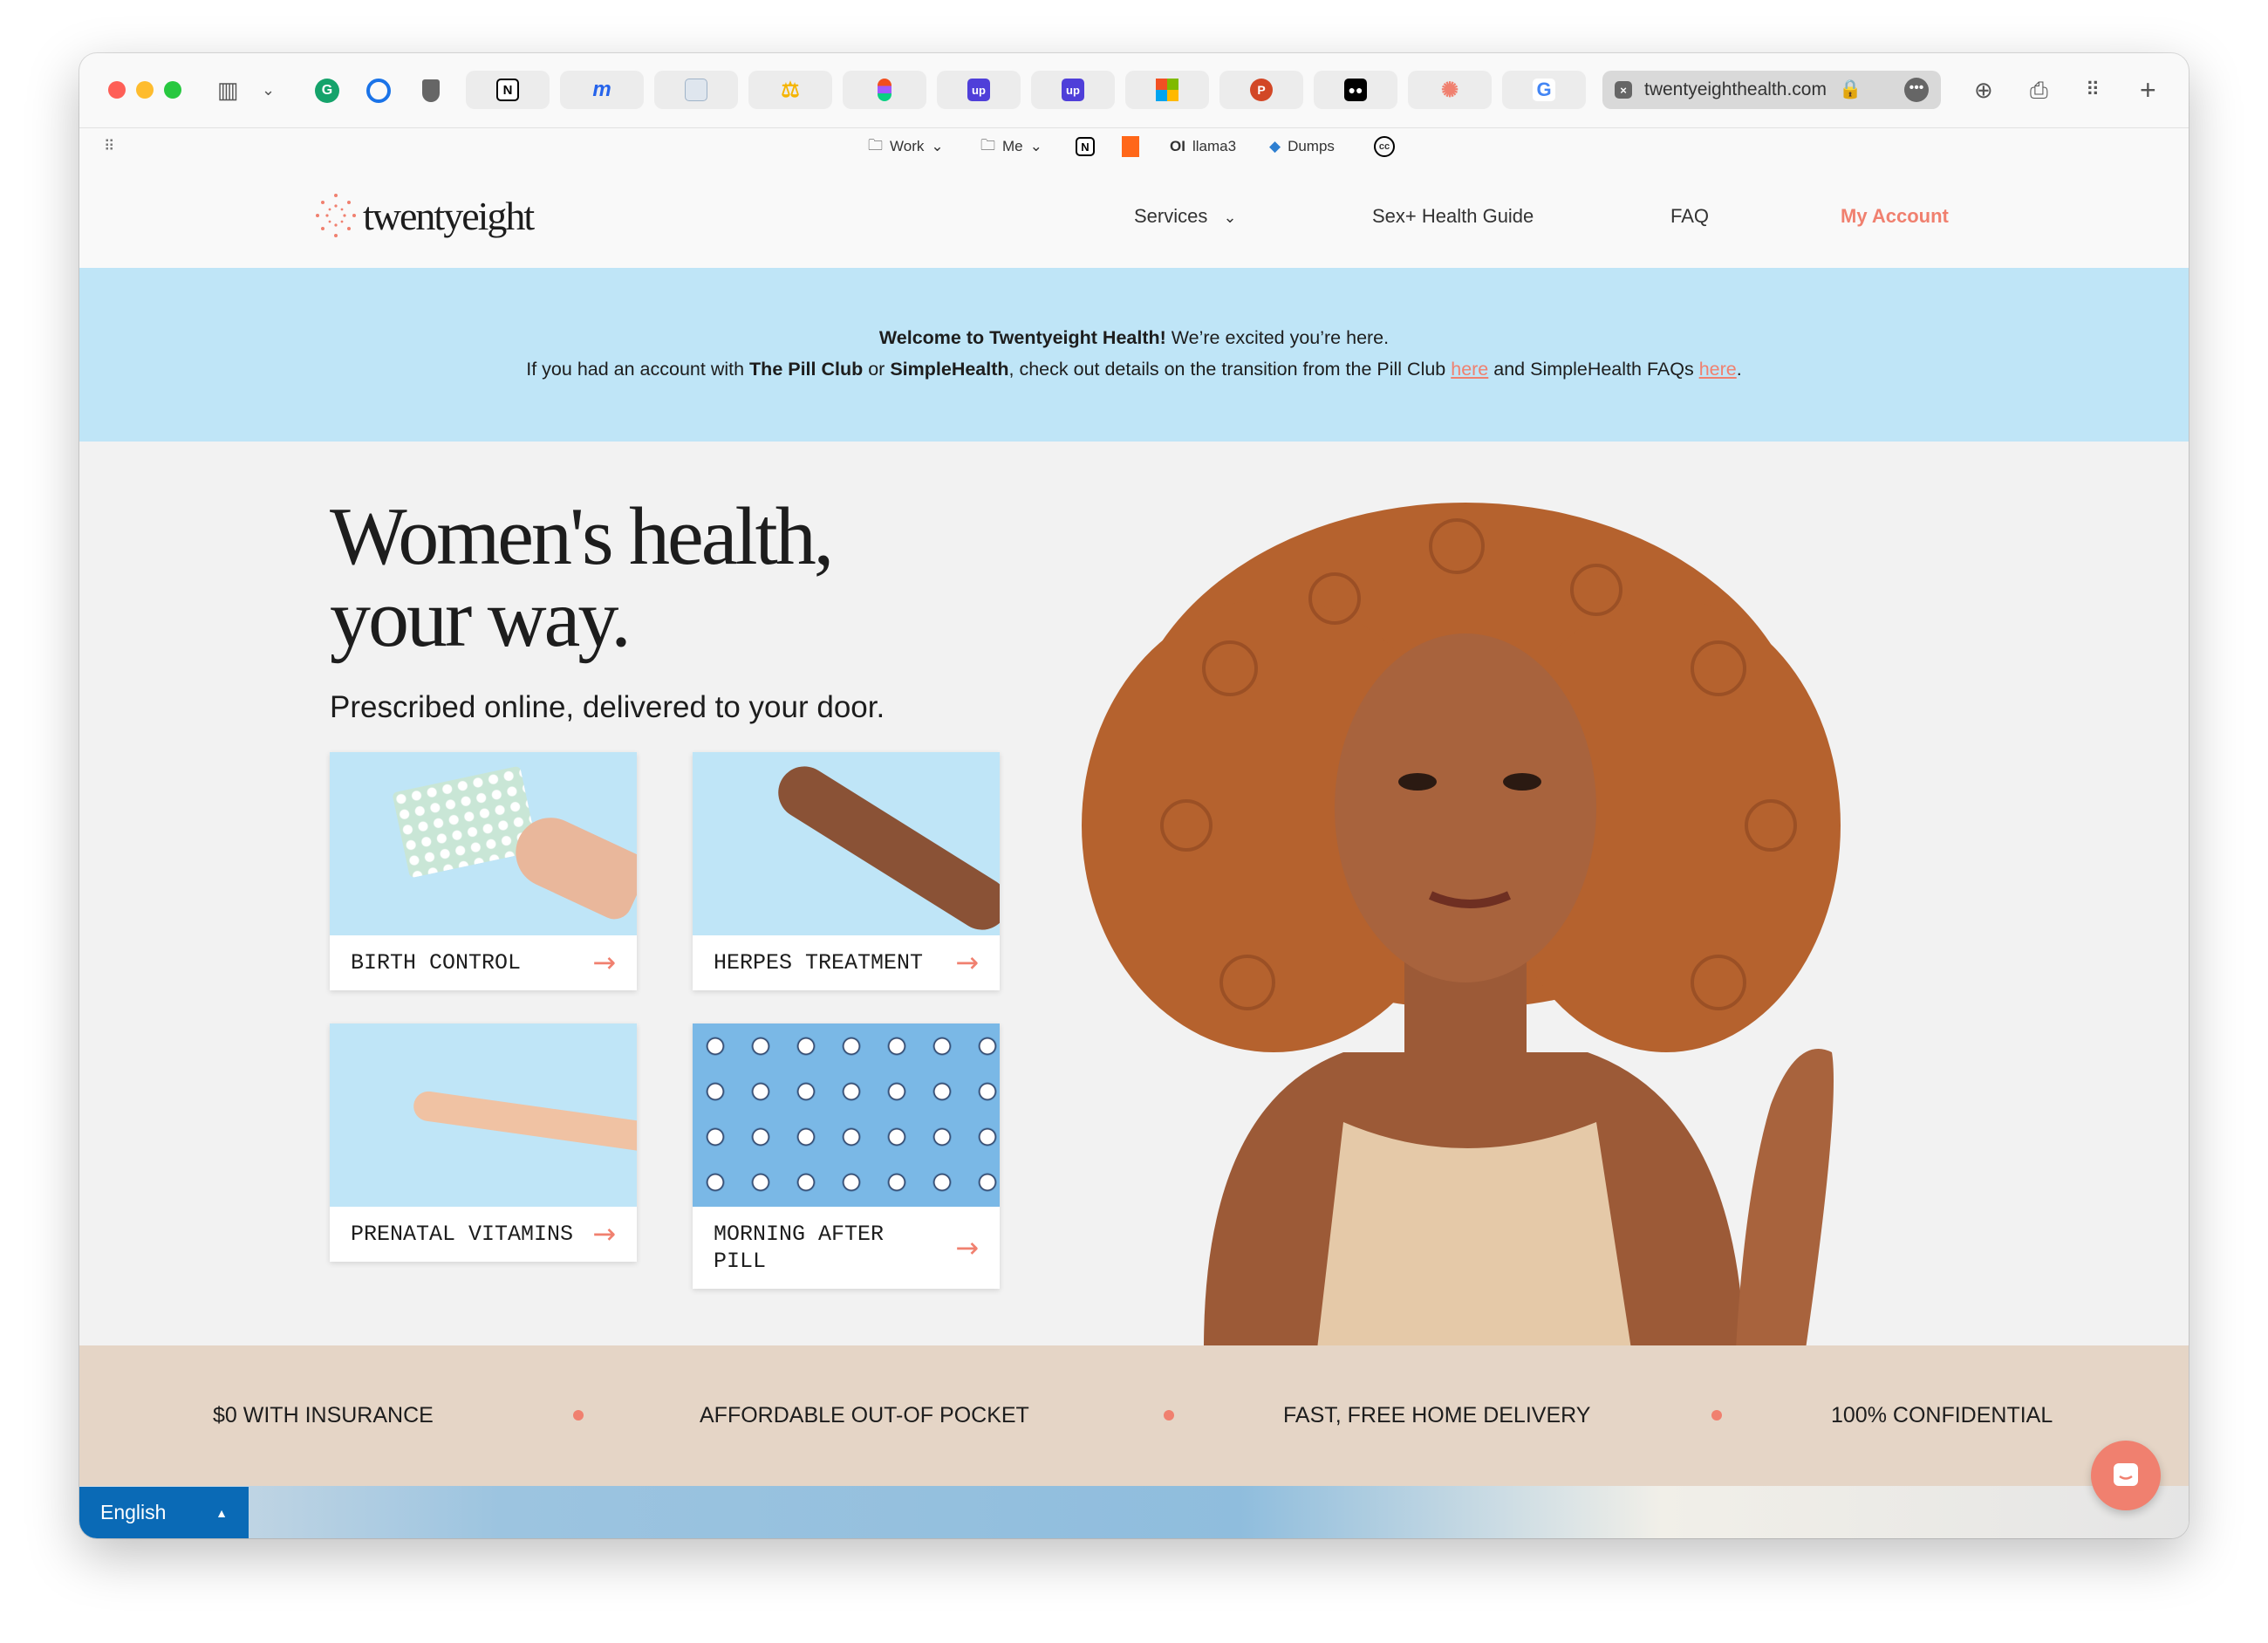 This screenshot has width=2268, height=1643. I want to click on bookmark-me: 🗀 Me ⌄, so click(1011, 147).